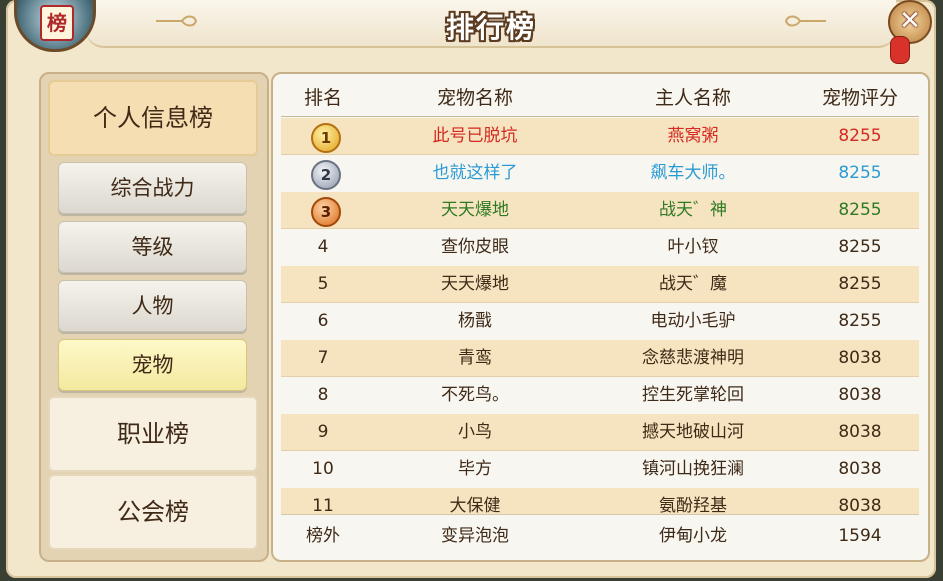 This screenshot has height=581, width=943. What do you see at coordinates (323, 321) in the screenshot?
I see `rank: 6` at bounding box center [323, 321].